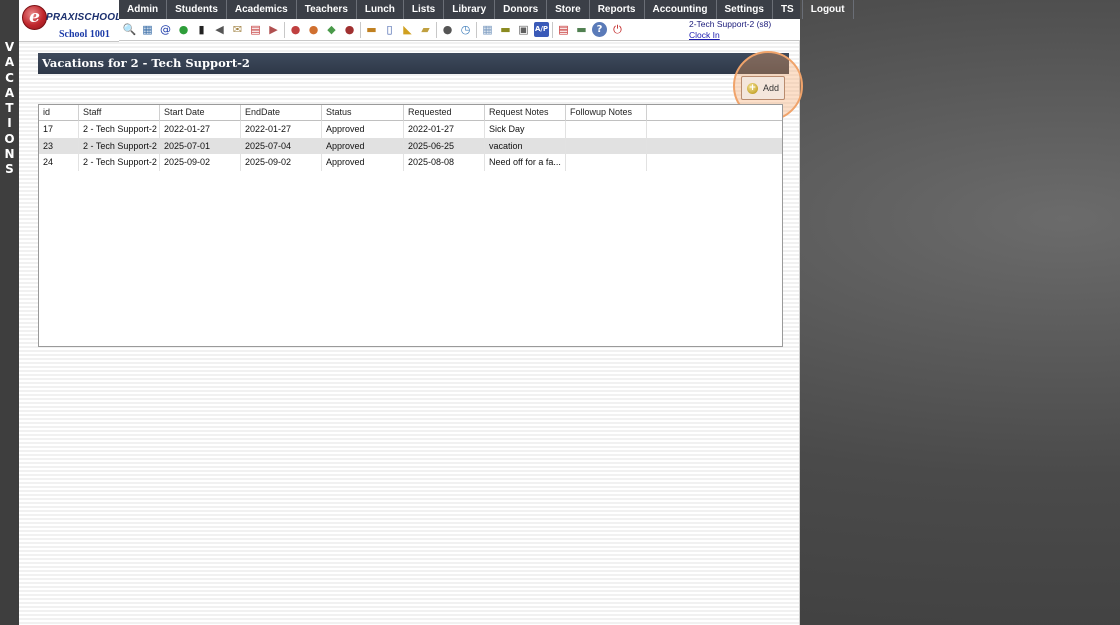  Describe the element at coordinates (219, 29) in the screenshot. I see `speaker-icon: ◀` at that location.